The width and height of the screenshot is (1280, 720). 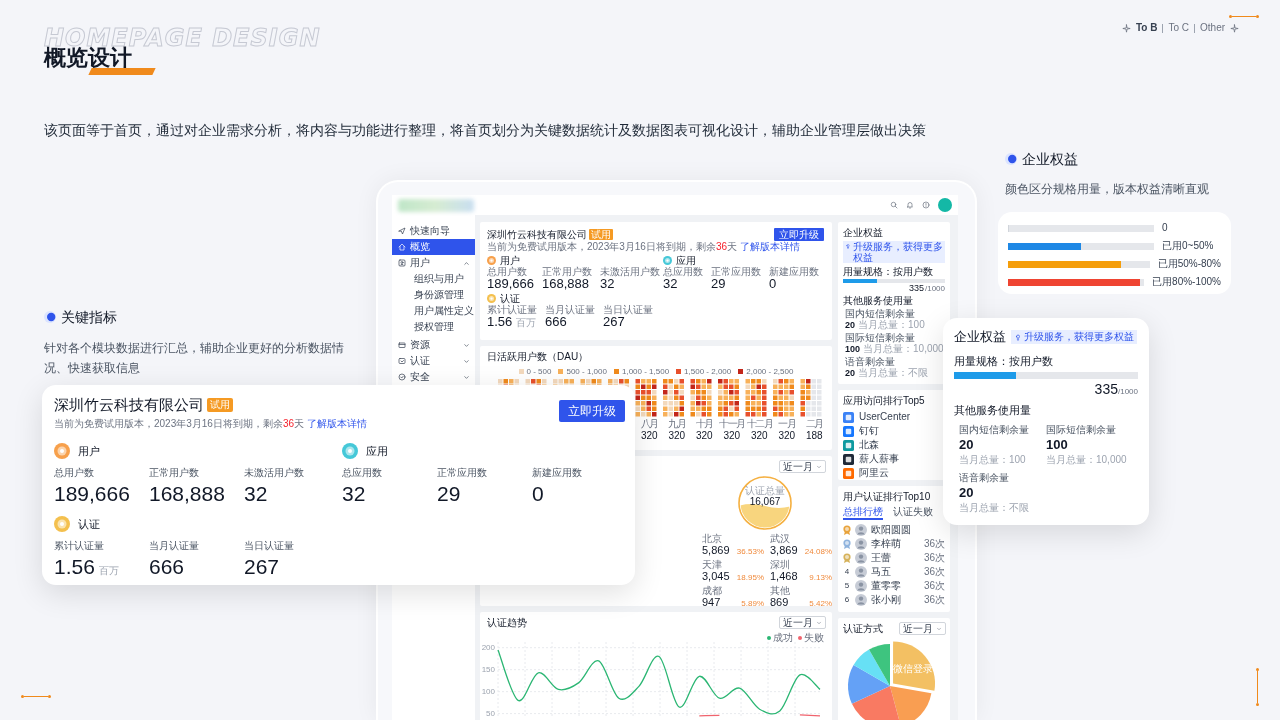 I want to click on axis-tick-label: 200, so click(x=488, y=648).